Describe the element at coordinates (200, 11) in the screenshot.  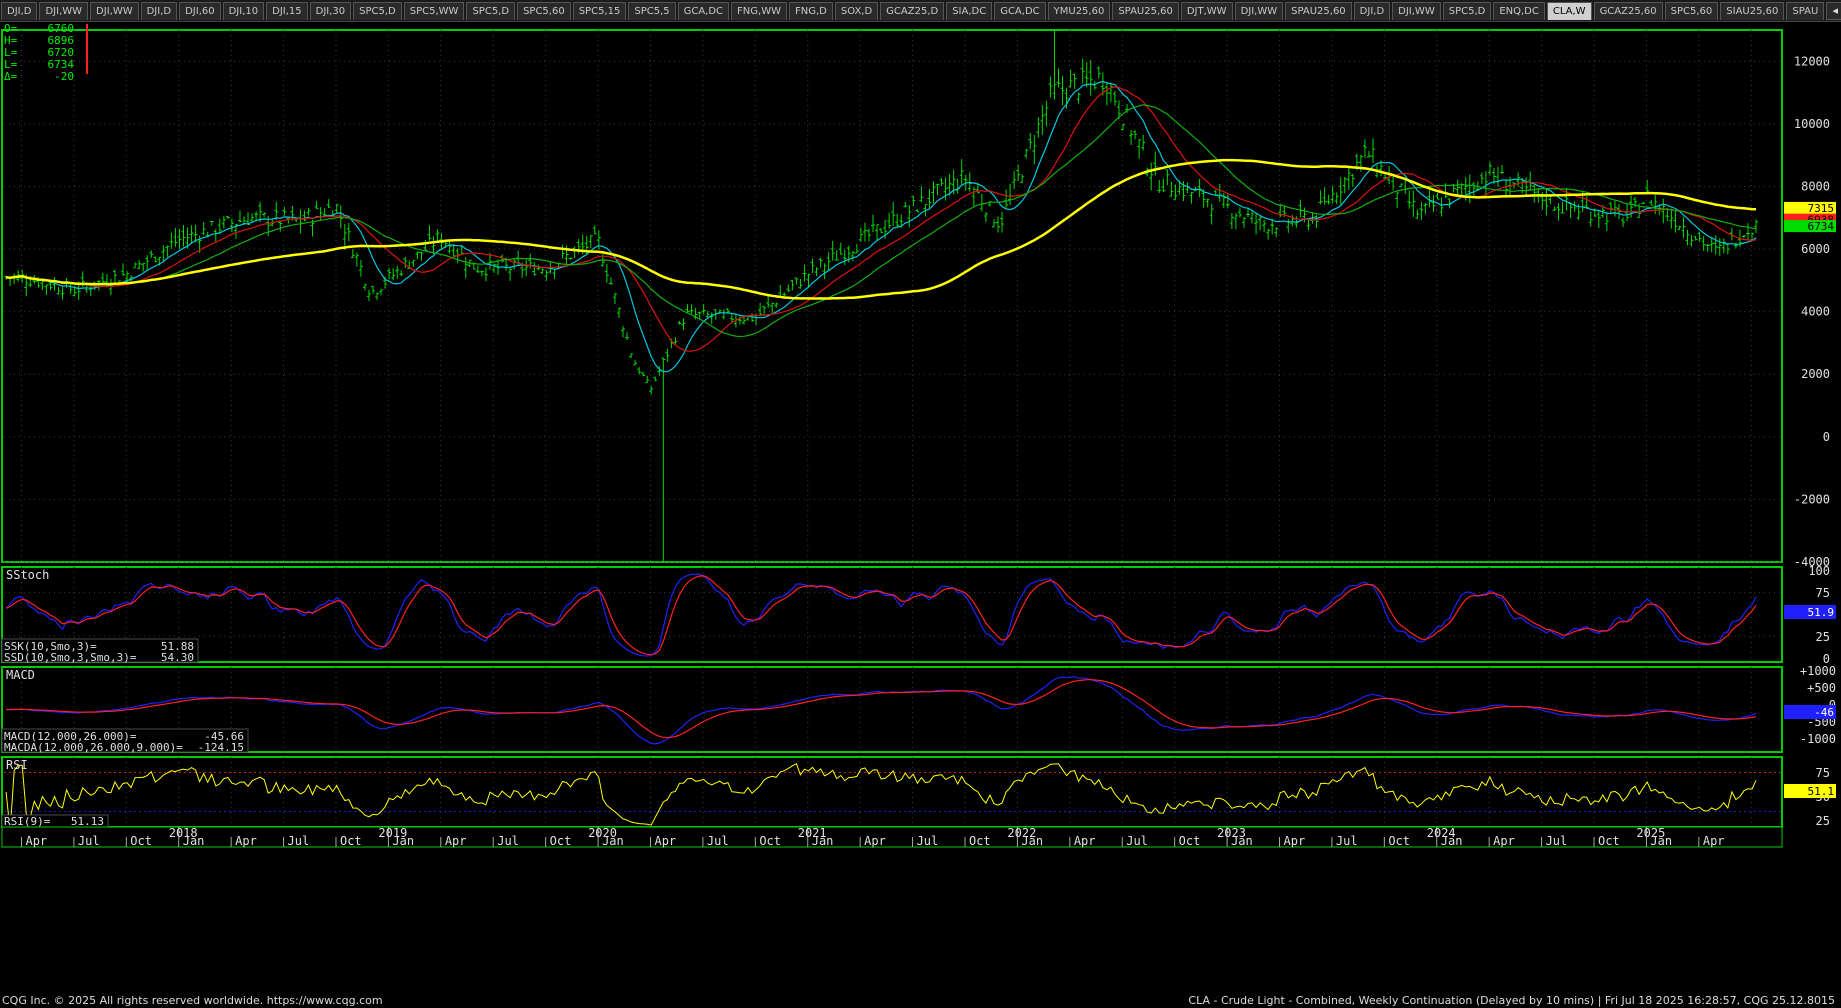
I see `tab-dji-60-4: DJI,60` at that location.